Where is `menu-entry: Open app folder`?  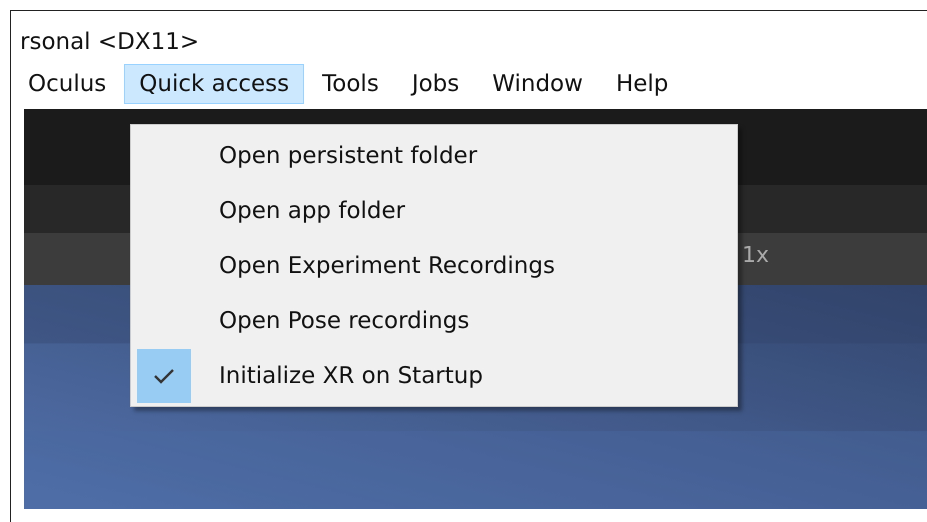
menu-entry: Open app folder is located at coordinates (434, 210).